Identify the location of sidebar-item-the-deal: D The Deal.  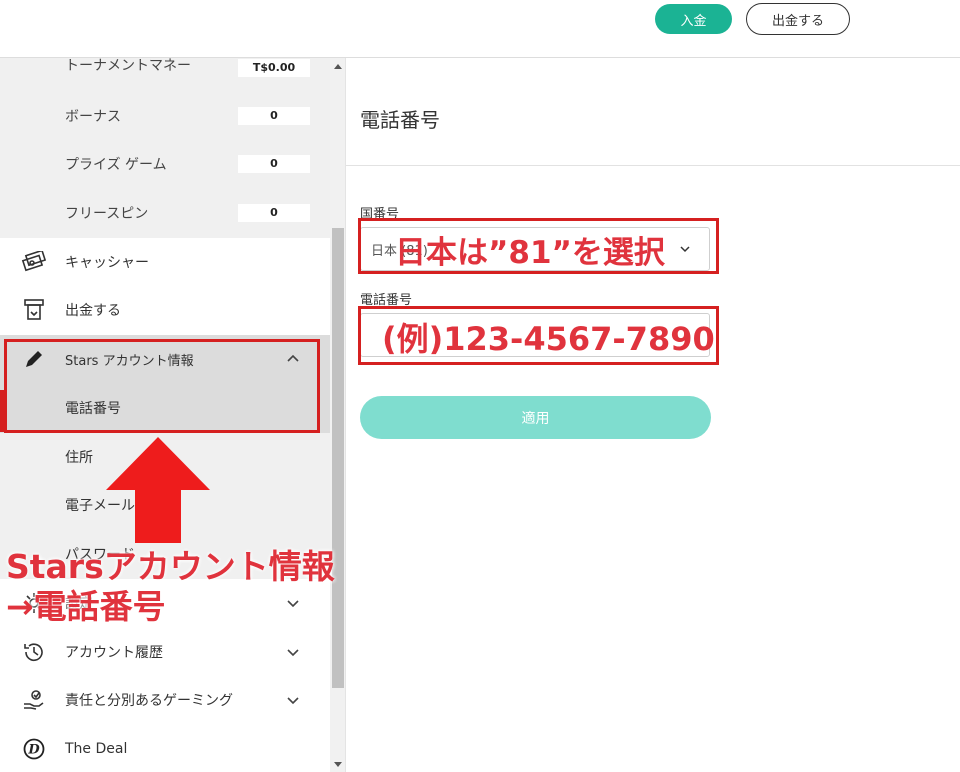
(165, 748).